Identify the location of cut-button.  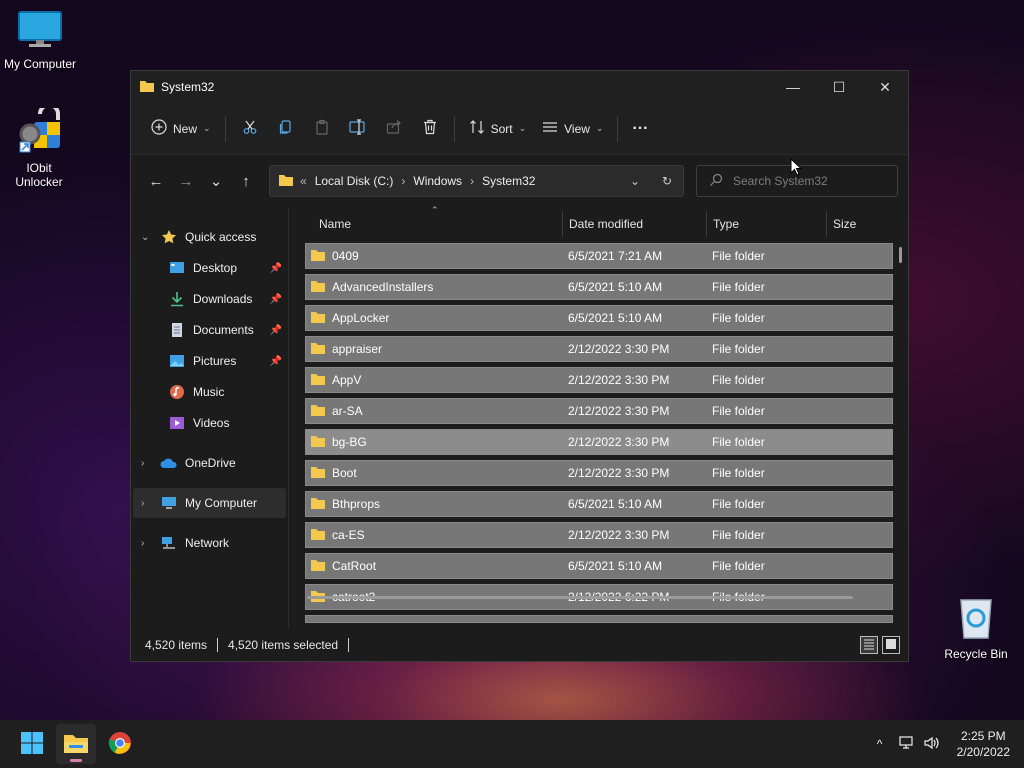
(250, 129).